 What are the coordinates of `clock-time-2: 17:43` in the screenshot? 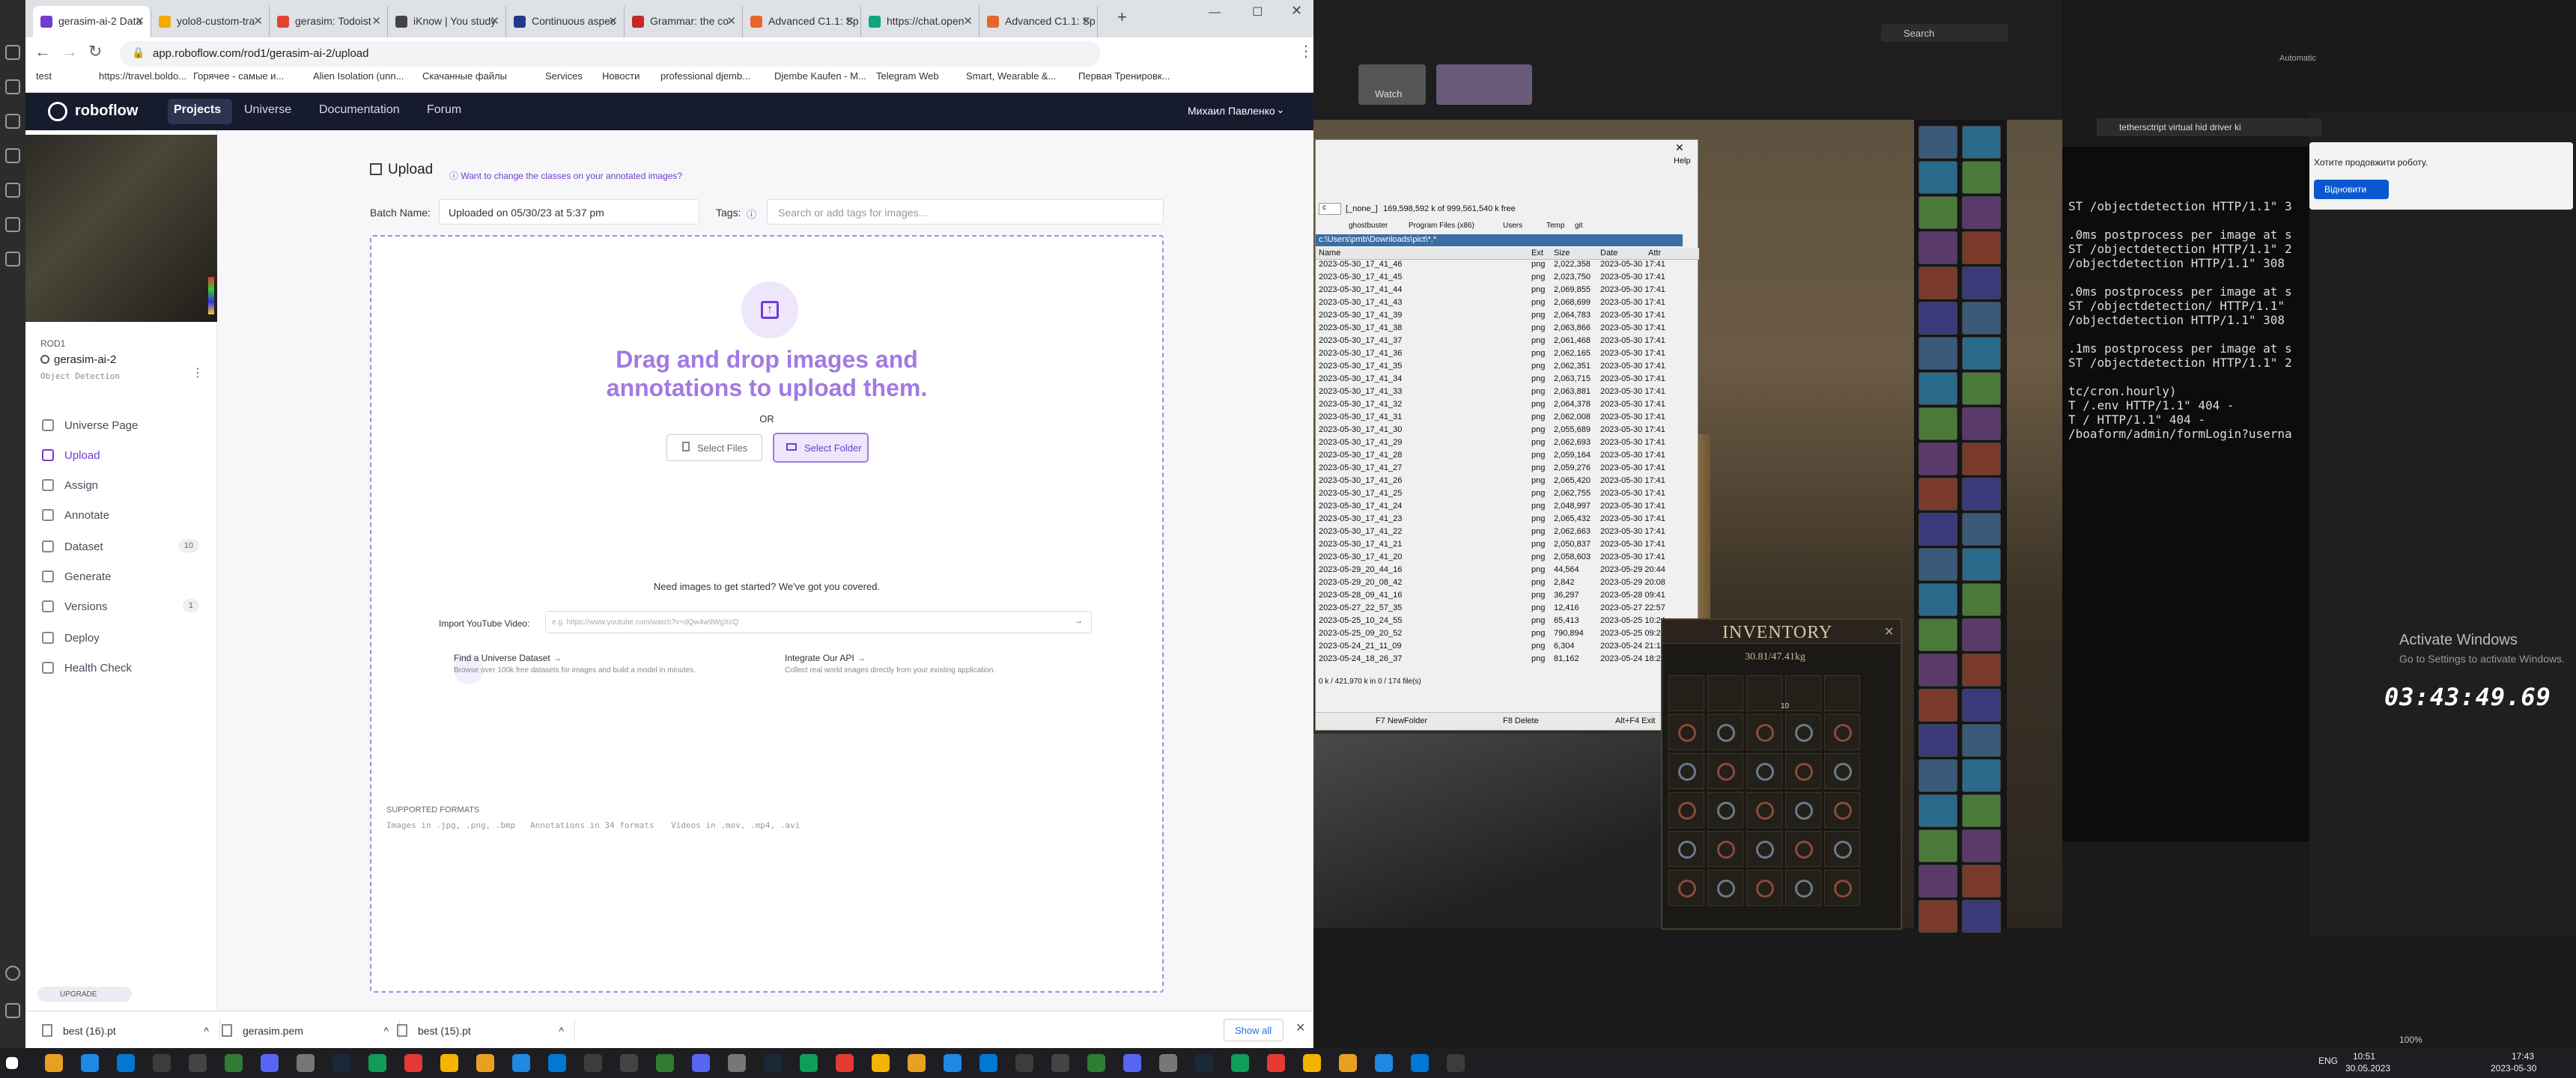 It's located at (2523, 1056).